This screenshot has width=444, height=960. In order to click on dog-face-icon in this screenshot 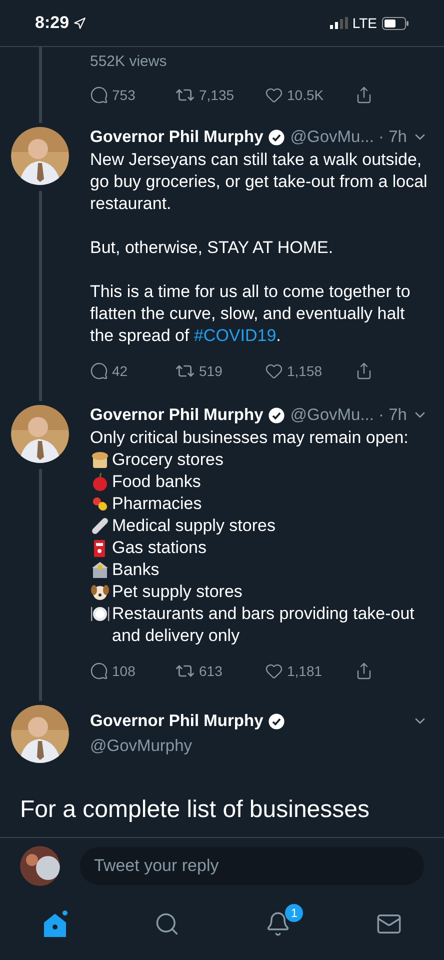, I will do `click(100, 592)`.